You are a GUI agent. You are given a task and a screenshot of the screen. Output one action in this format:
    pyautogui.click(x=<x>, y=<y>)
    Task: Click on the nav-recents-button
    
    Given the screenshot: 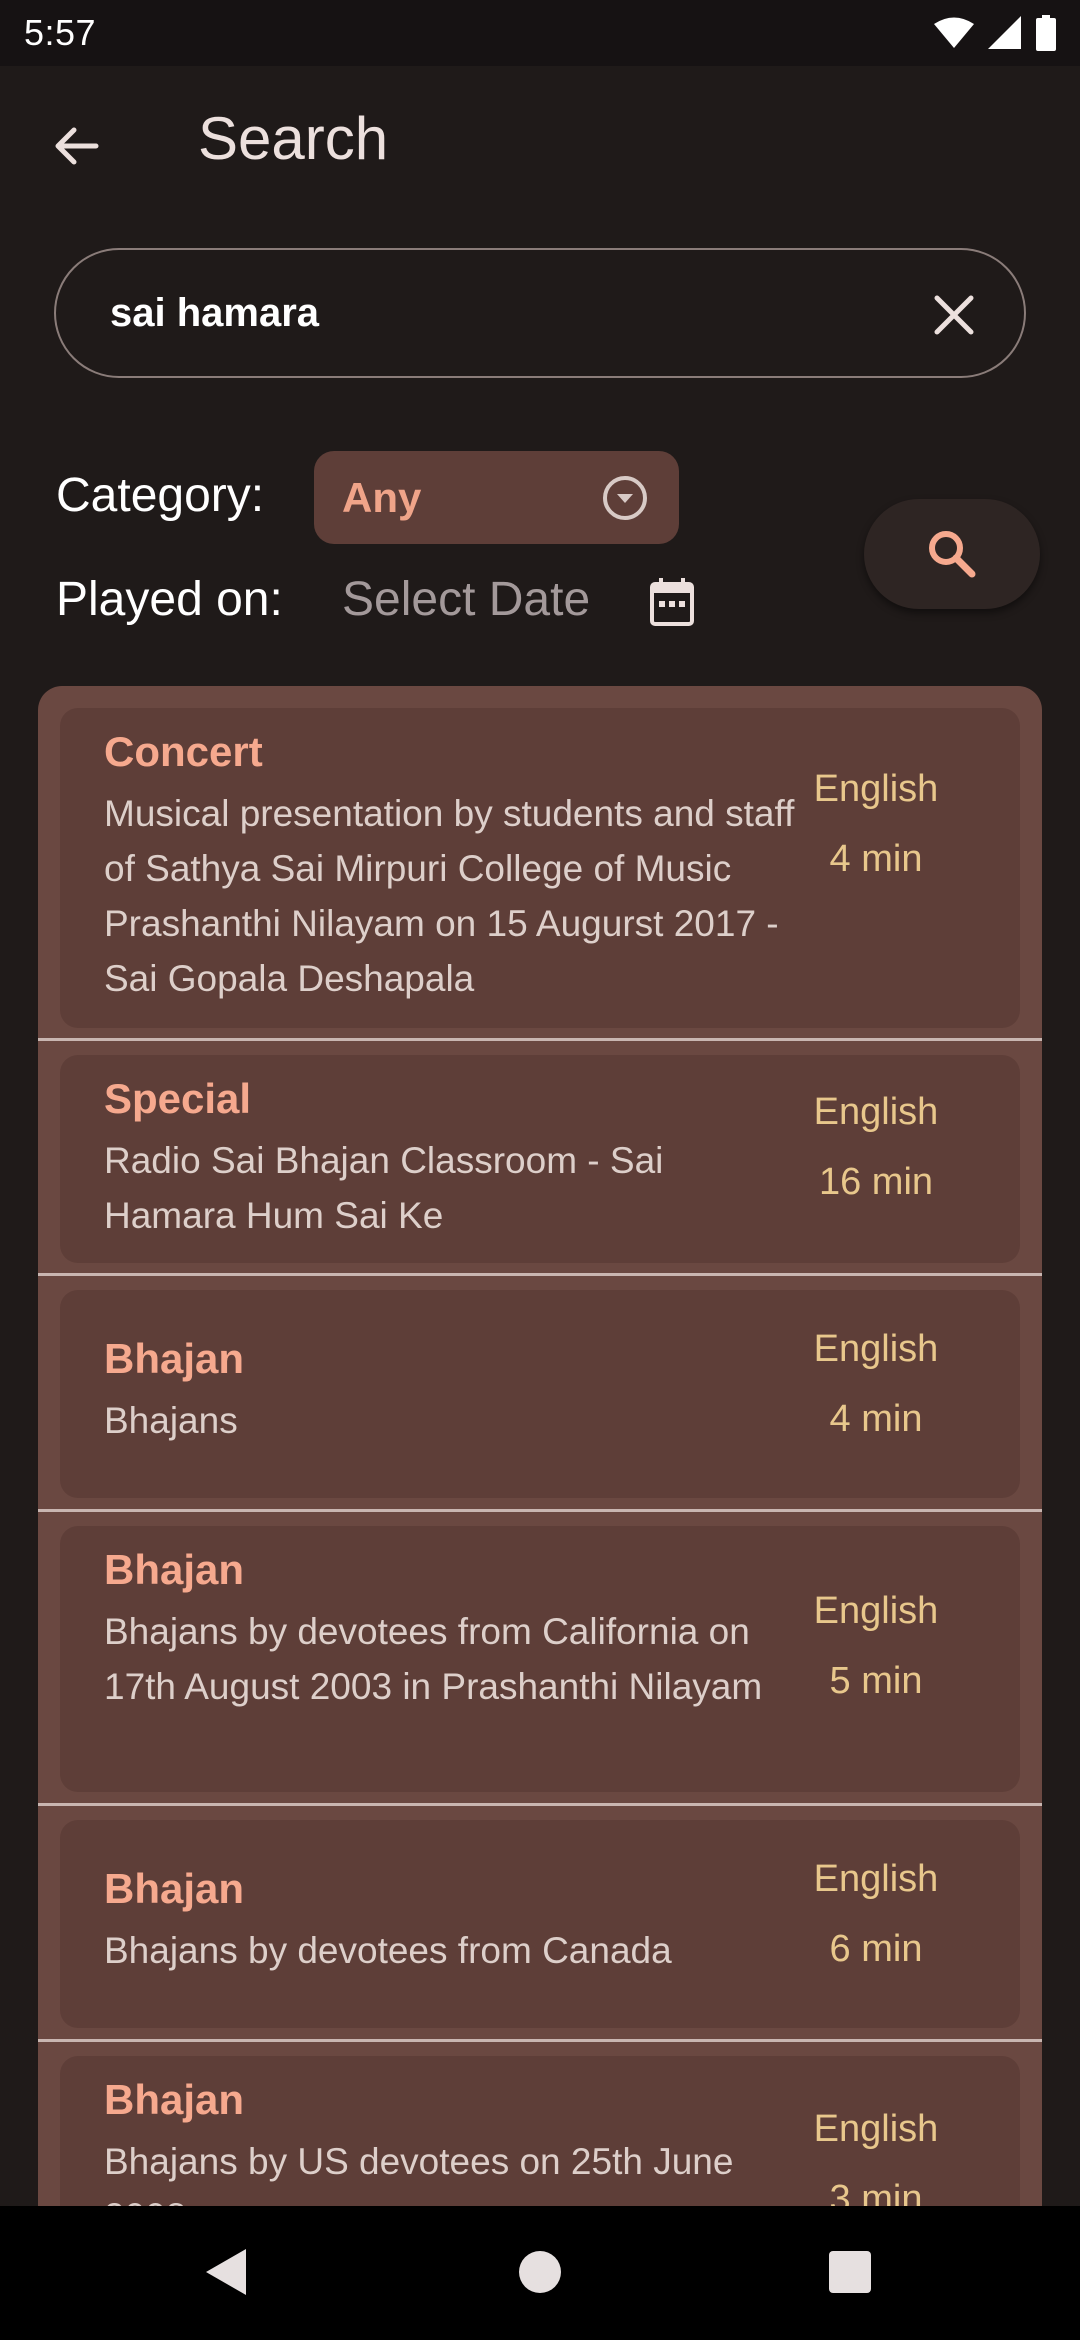 What is the action you would take?
    pyautogui.click(x=850, y=2272)
    